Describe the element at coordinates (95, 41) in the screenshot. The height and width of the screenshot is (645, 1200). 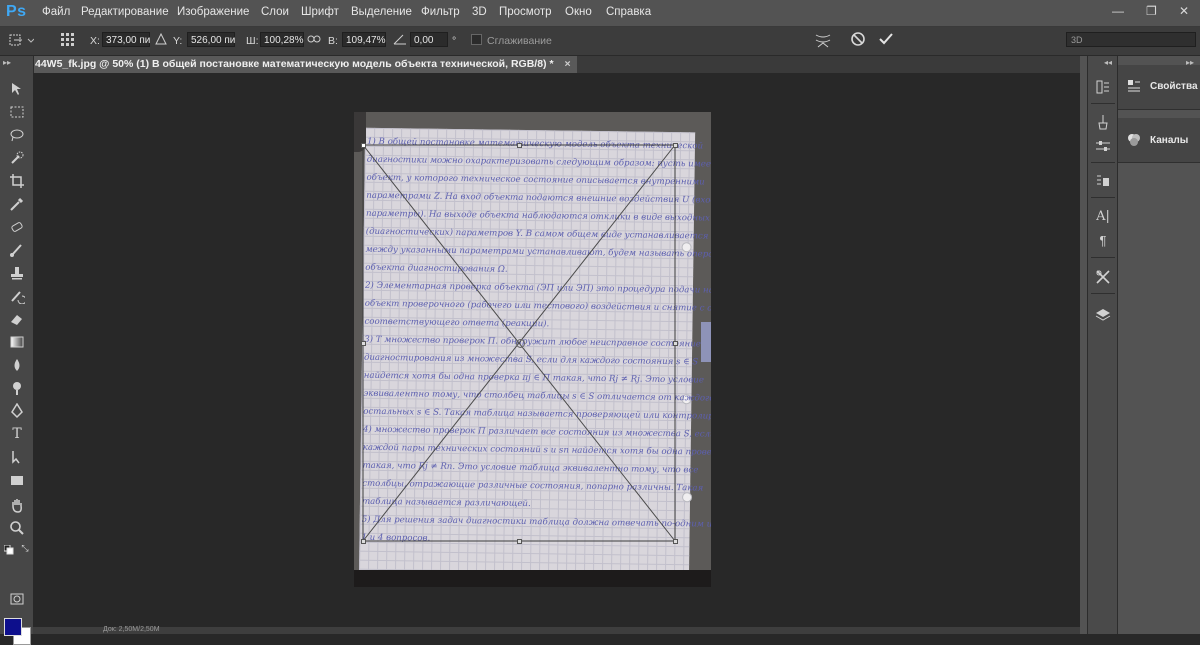
I see `x-label: X:` at that location.